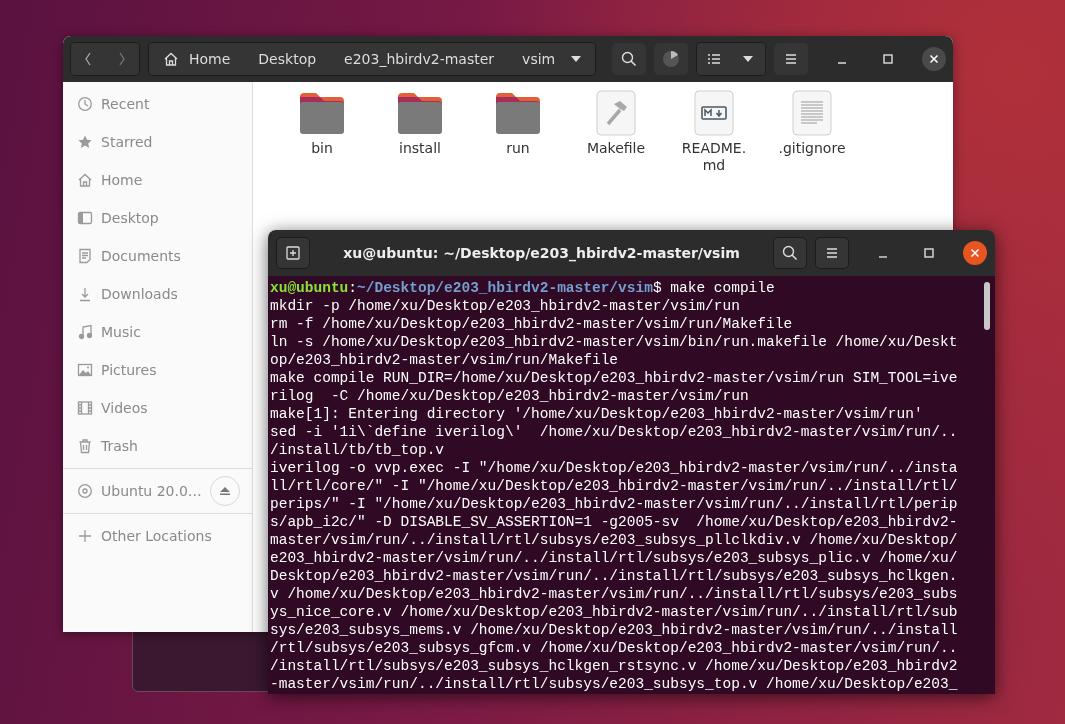  Describe the element at coordinates (85, 256) in the screenshot. I see `documents-icon` at that location.